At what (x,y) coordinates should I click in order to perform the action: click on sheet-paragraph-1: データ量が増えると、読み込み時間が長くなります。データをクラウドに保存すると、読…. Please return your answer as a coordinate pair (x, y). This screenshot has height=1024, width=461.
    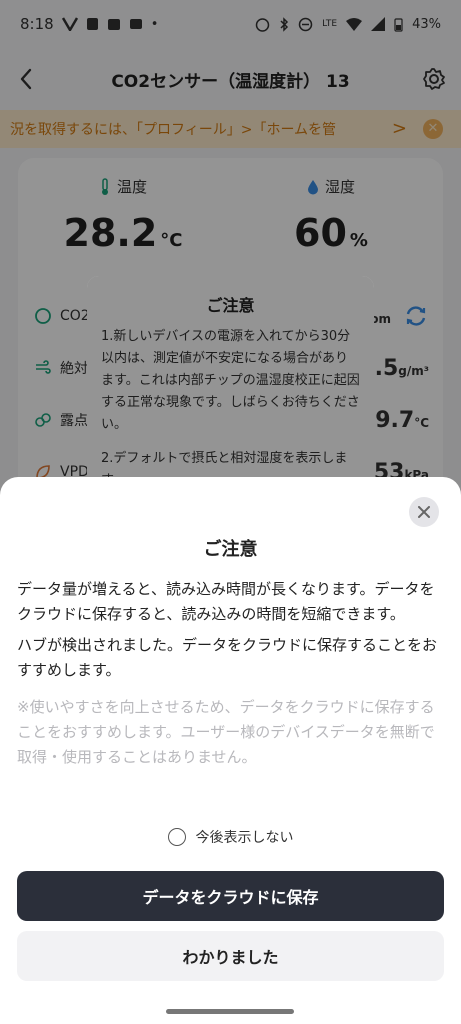
    Looking at the image, I should click on (226, 601).